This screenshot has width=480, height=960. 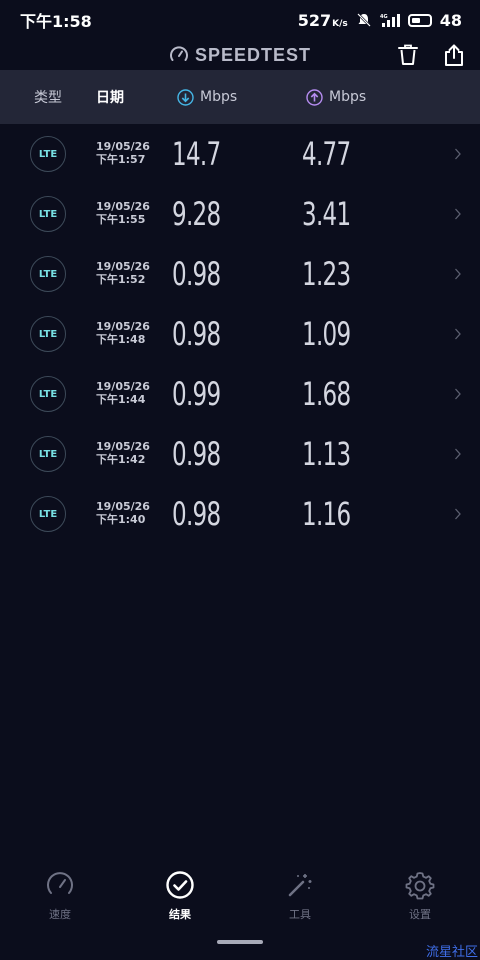 I want to click on battery-icon, so click(x=419, y=20).